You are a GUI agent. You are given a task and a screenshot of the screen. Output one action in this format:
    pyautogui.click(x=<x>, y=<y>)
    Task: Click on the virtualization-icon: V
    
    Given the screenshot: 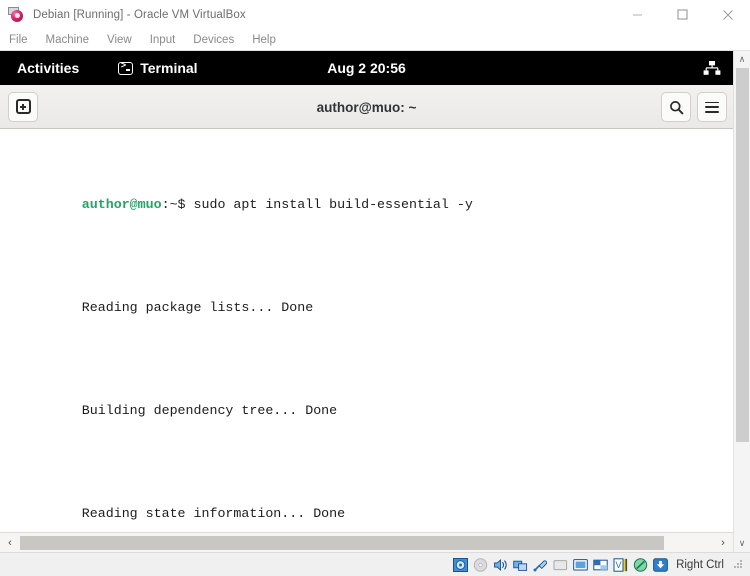 What is the action you would take?
    pyautogui.click(x=620, y=564)
    